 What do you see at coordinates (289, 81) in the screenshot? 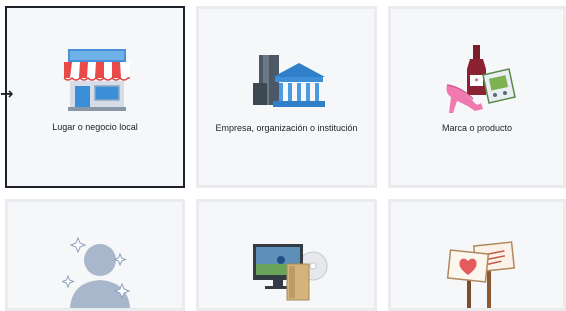
I see `office-buildings-icon` at bounding box center [289, 81].